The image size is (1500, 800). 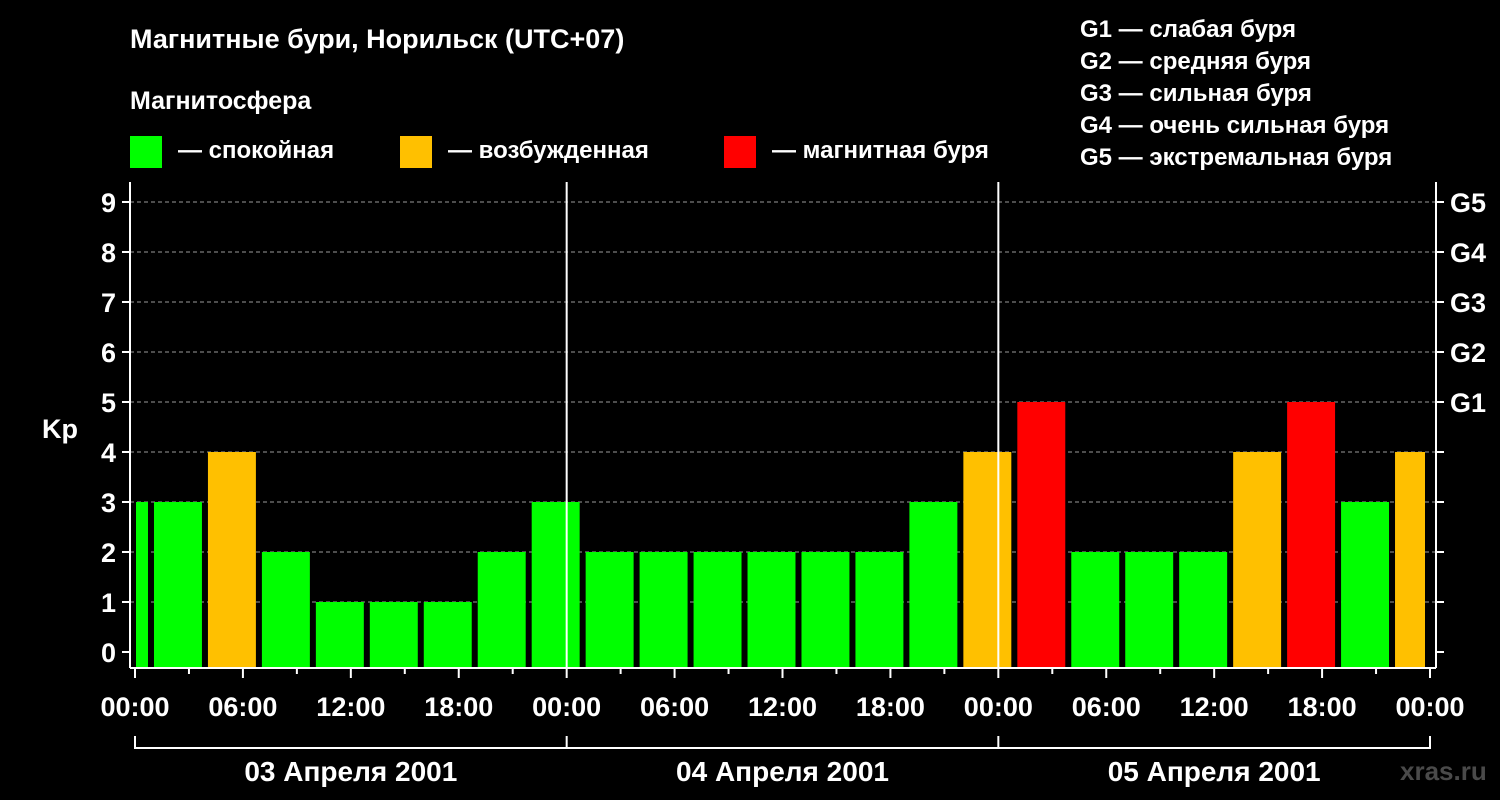 I want to click on day-label: 03 Апреля 2001, so click(x=350, y=771).